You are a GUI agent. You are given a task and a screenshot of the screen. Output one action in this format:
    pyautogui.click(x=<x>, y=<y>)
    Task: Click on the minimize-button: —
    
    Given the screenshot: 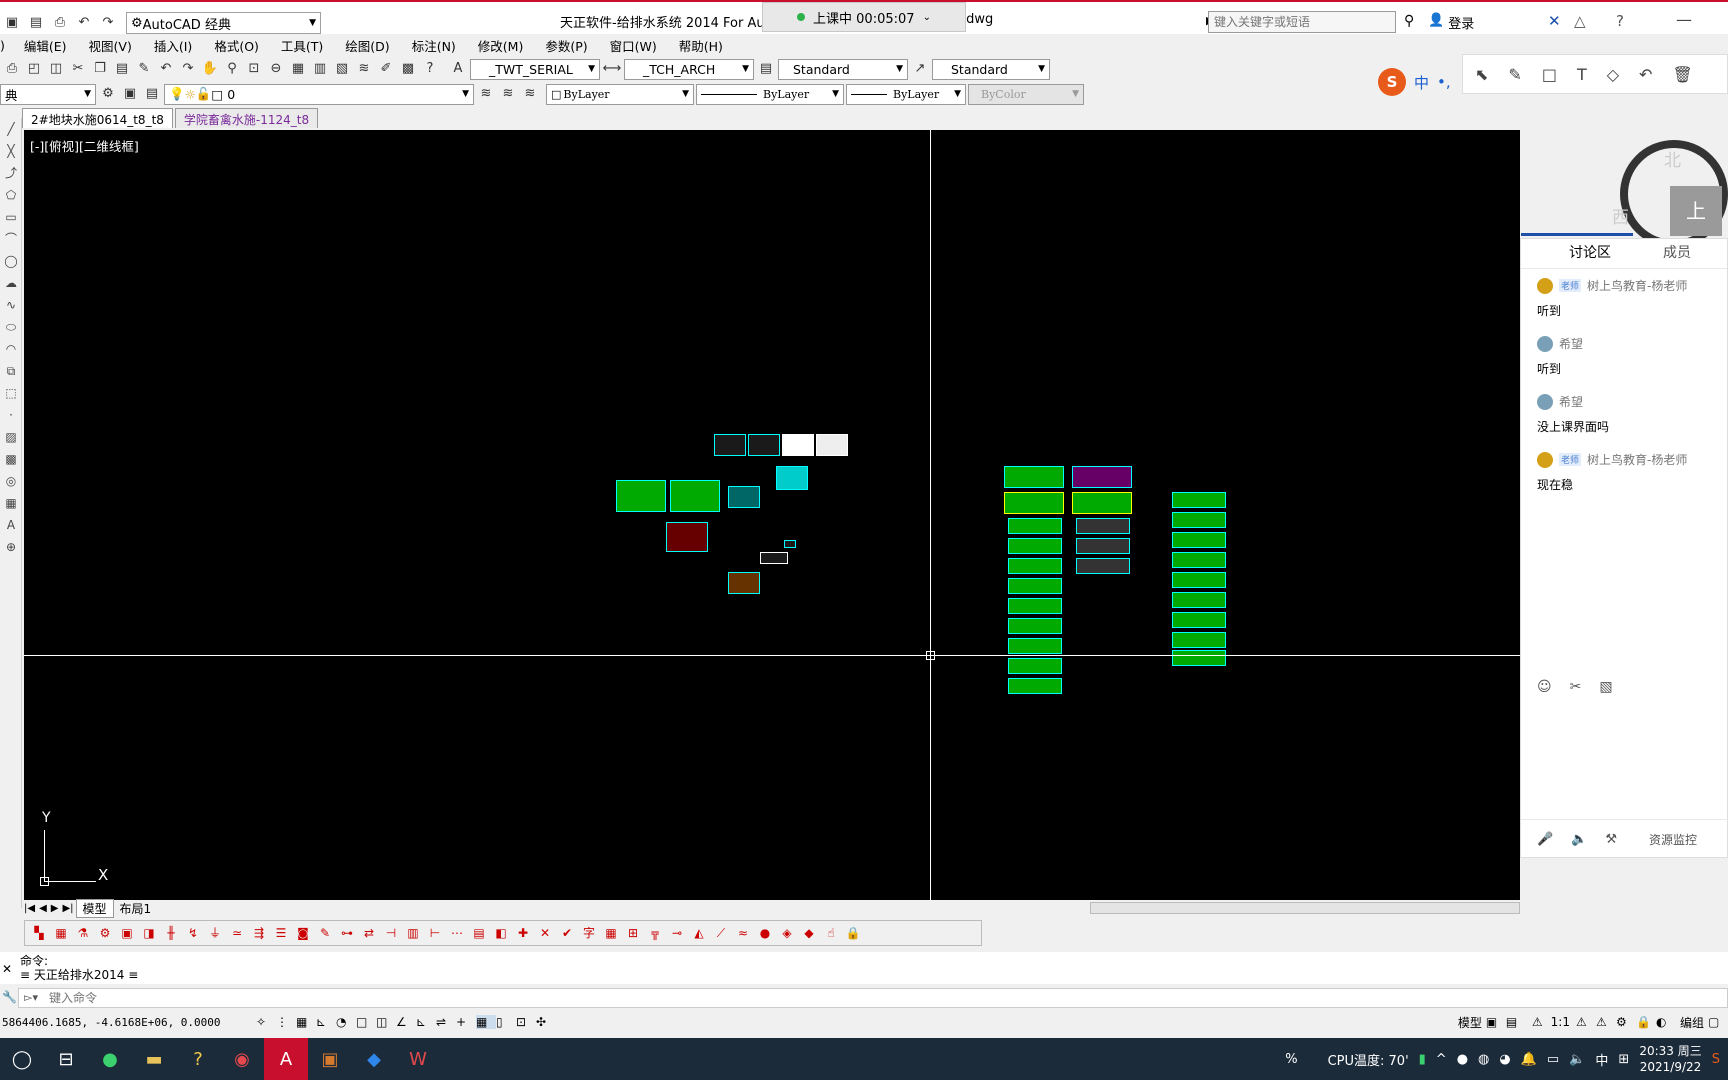 What is the action you would take?
    pyautogui.click(x=1684, y=19)
    